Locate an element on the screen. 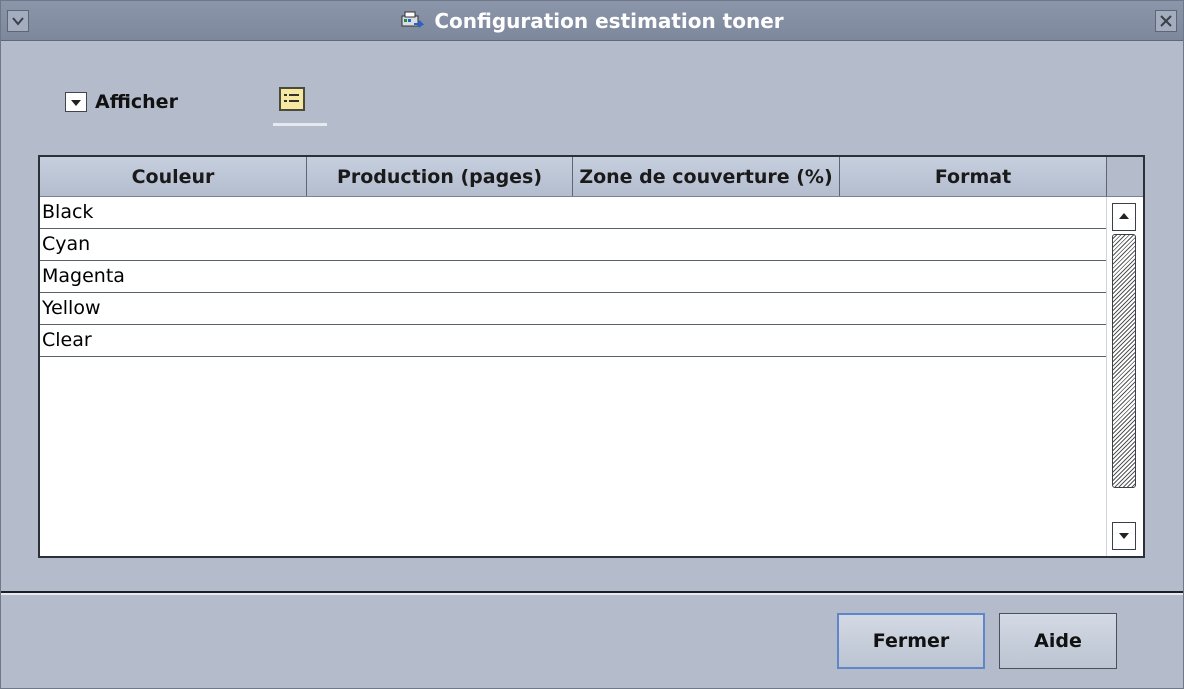  view-button-underline is located at coordinates (300, 124).